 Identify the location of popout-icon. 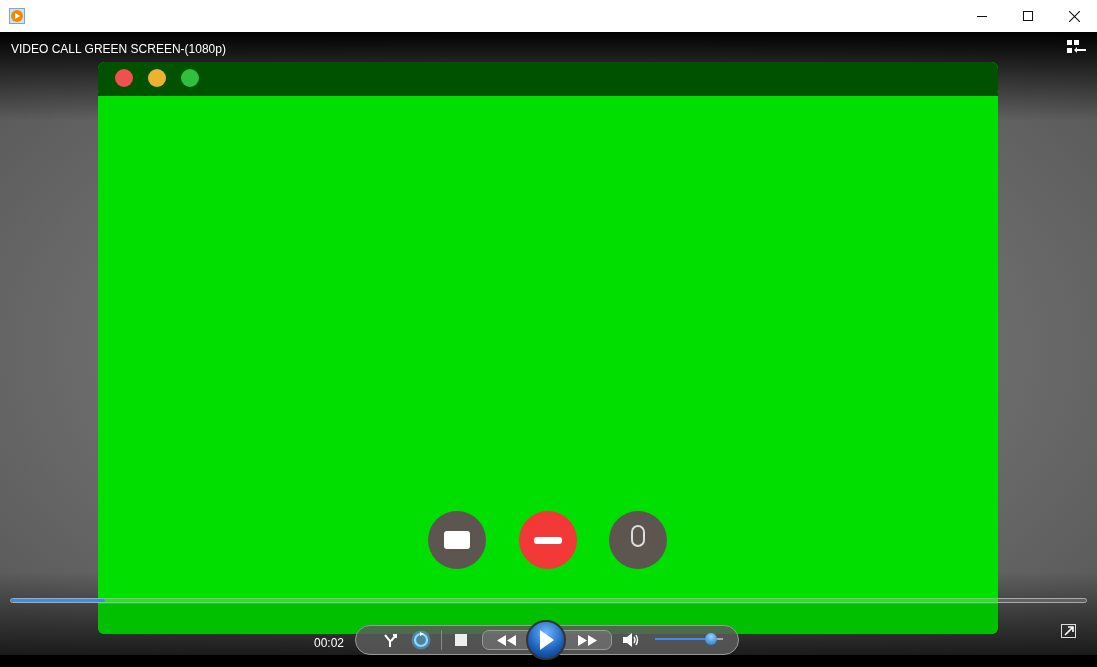
(1068, 631).